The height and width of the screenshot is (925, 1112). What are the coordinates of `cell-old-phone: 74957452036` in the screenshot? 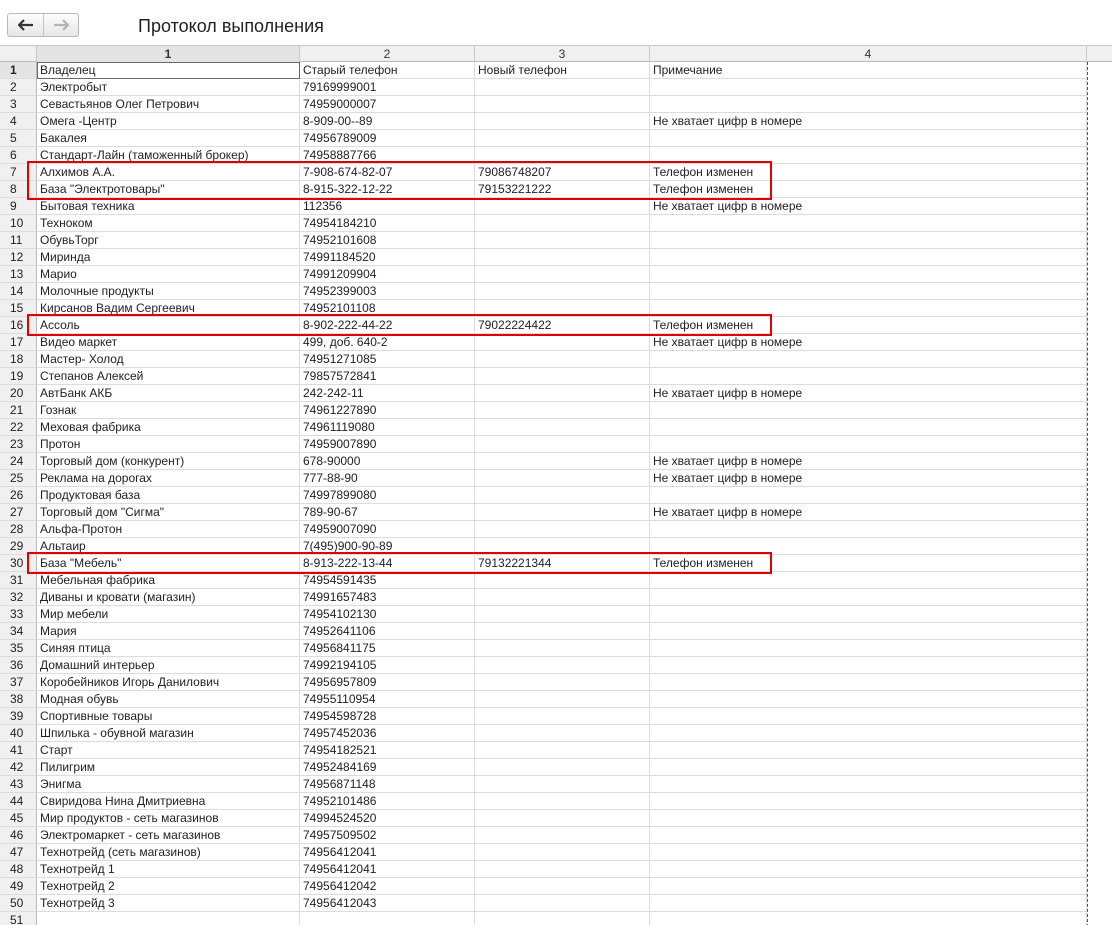 It's located at (387, 733).